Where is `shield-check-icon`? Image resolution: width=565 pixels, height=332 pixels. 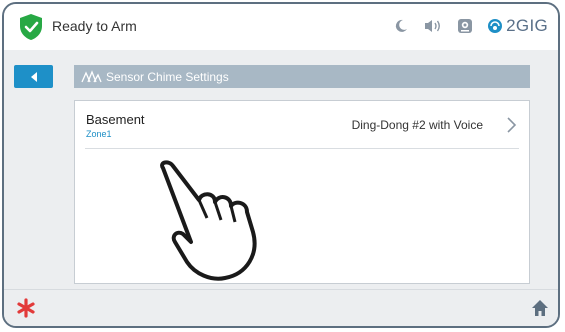
shield-check-icon is located at coordinates (31, 27).